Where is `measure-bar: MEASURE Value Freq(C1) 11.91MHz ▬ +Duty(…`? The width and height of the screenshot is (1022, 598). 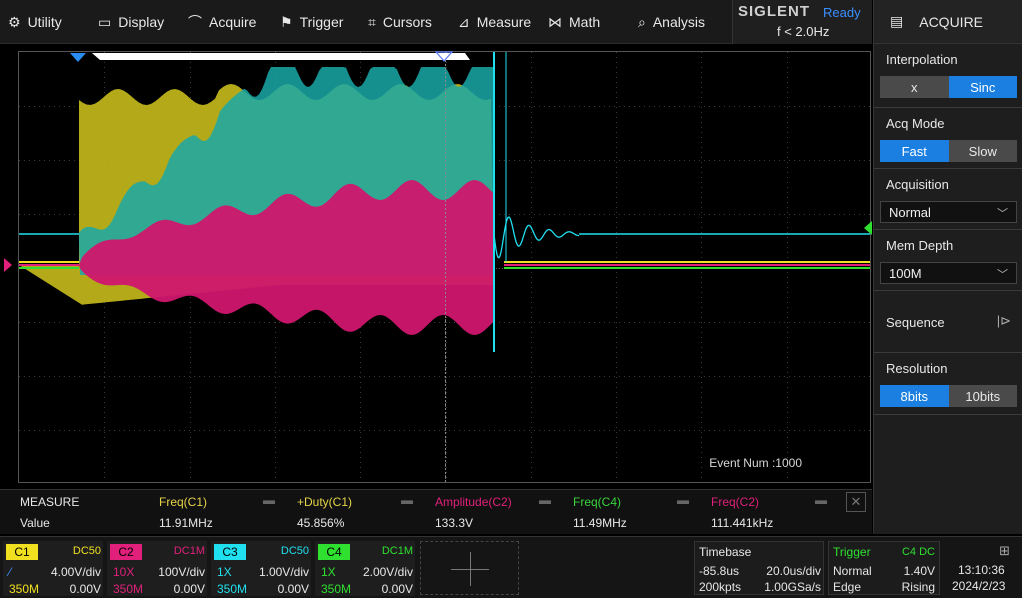
measure-bar: MEASURE Value Freq(C1) 11.91MHz ▬ +Duty(… is located at coordinates (436, 511).